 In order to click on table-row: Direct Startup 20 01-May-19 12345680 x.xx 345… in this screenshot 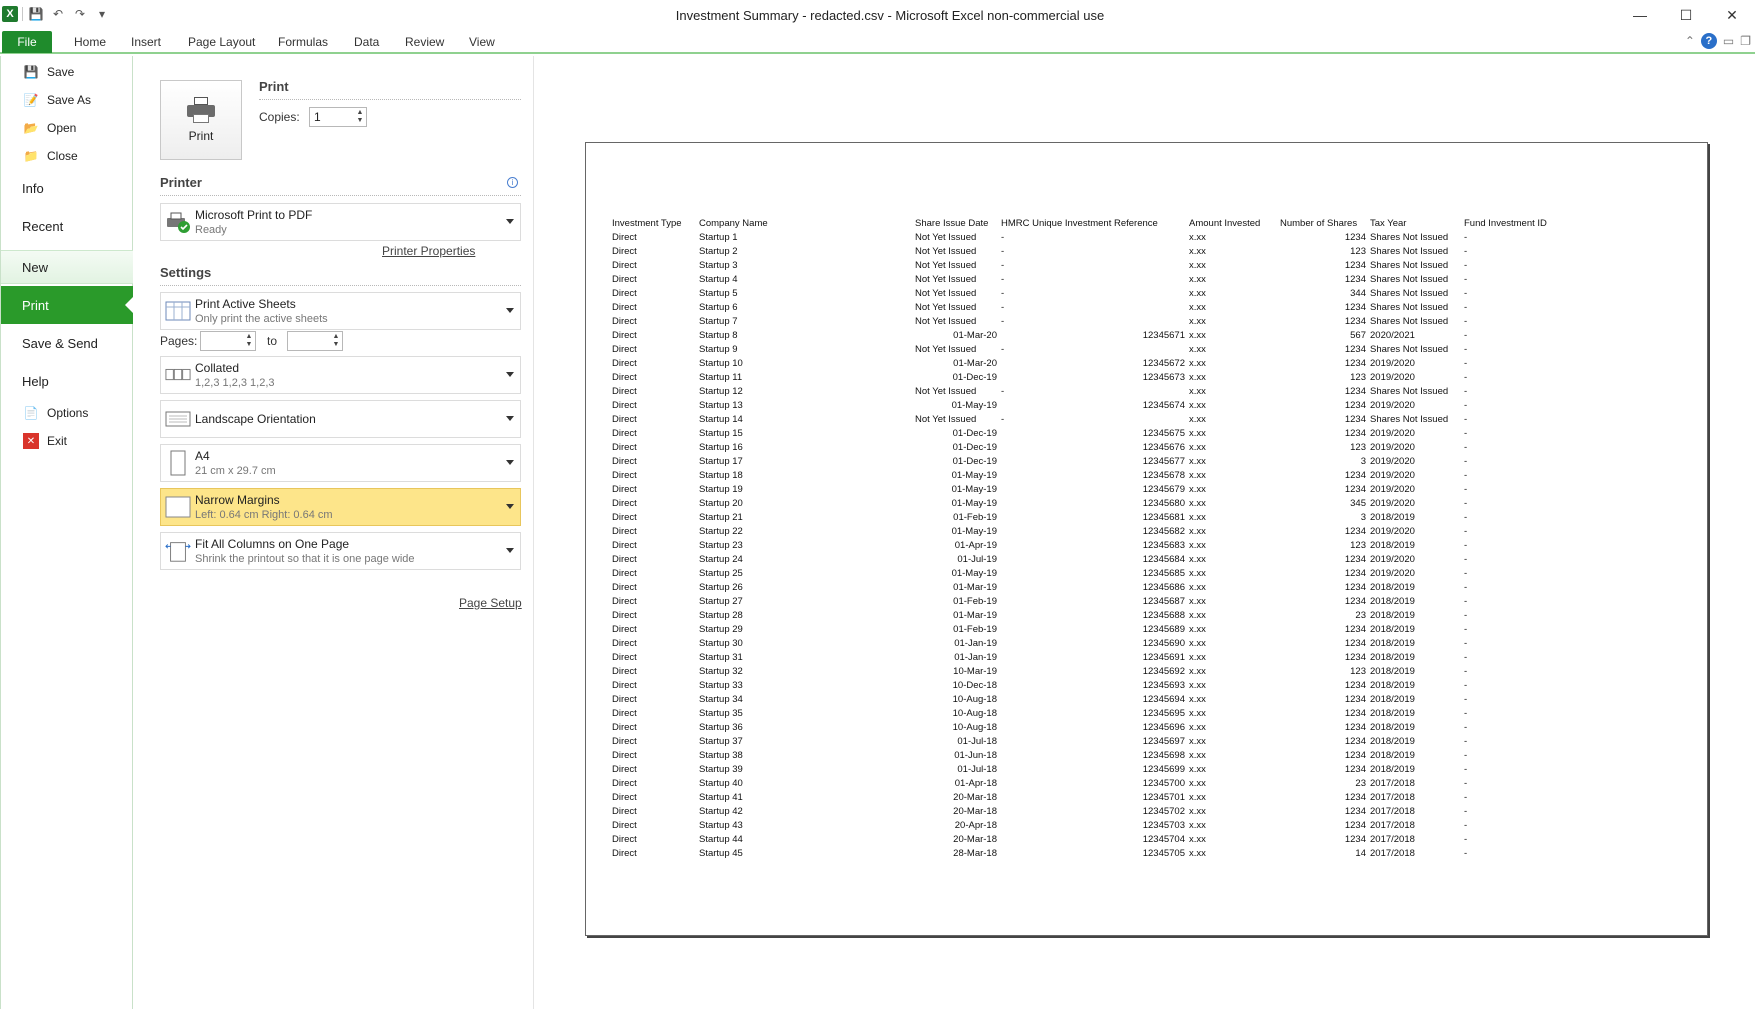, I will do `click(1083, 504)`.